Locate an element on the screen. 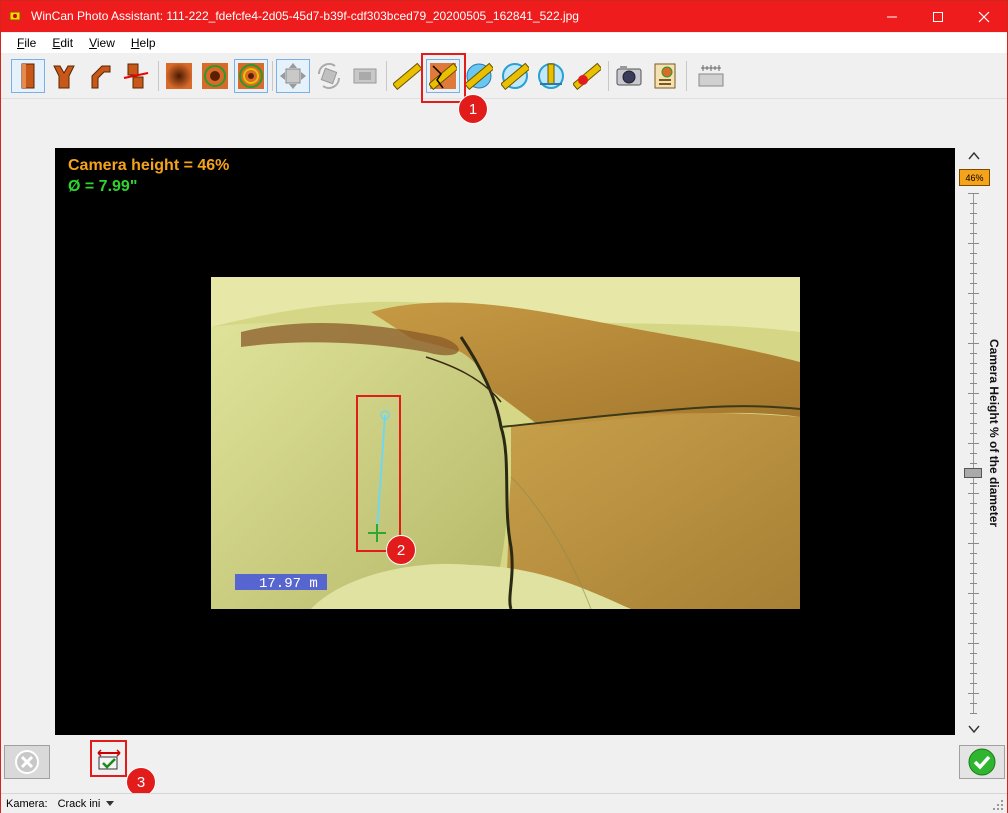  camera-height-readout: Camera height = 46% is located at coordinates (149, 165).